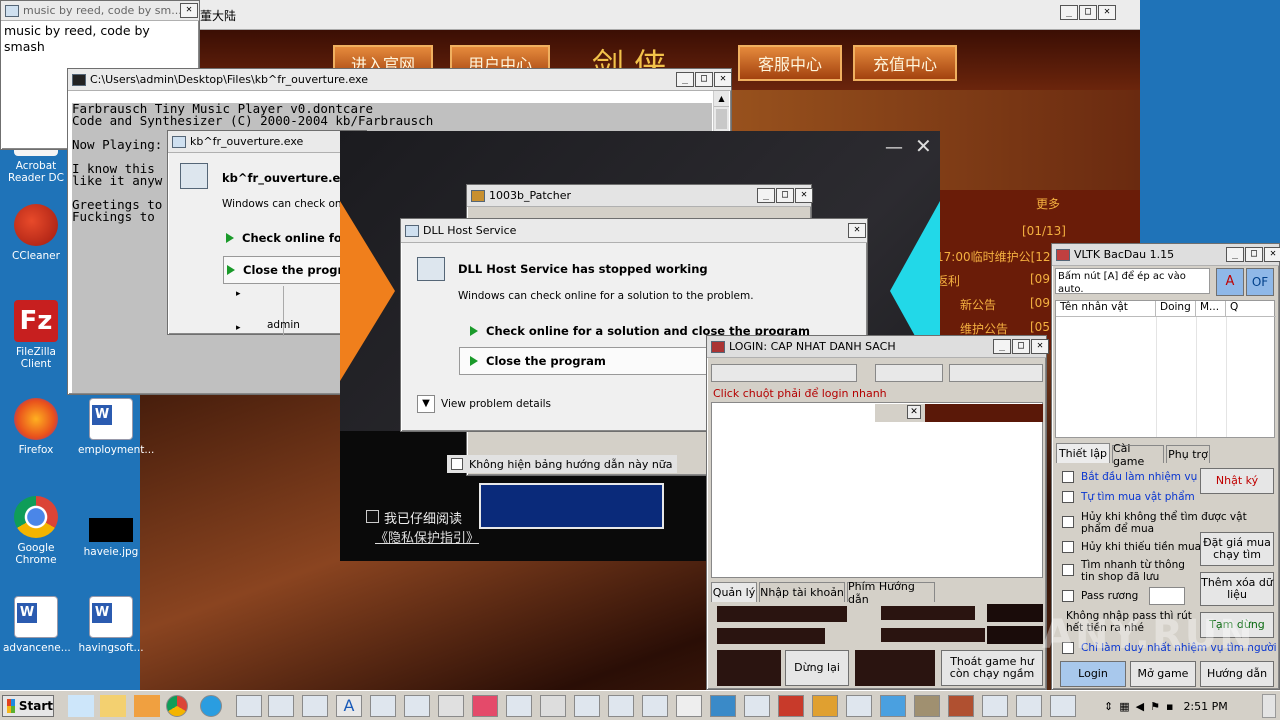 The image size is (1280, 720). What do you see at coordinates (894, 147) in the screenshot?
I see `minimize-icon: —` at bounding box center [894, 147].